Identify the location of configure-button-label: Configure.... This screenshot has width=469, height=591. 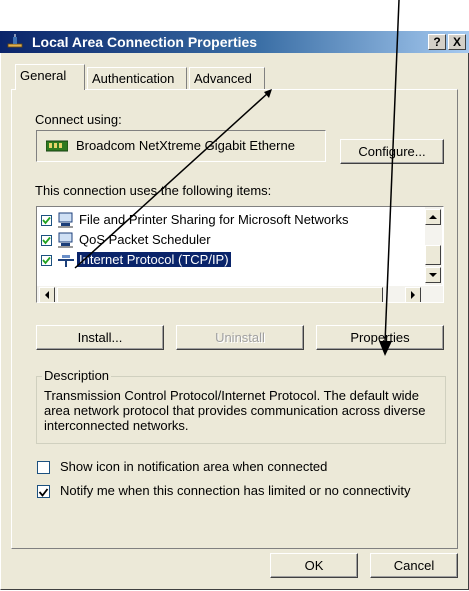
(392, 151).